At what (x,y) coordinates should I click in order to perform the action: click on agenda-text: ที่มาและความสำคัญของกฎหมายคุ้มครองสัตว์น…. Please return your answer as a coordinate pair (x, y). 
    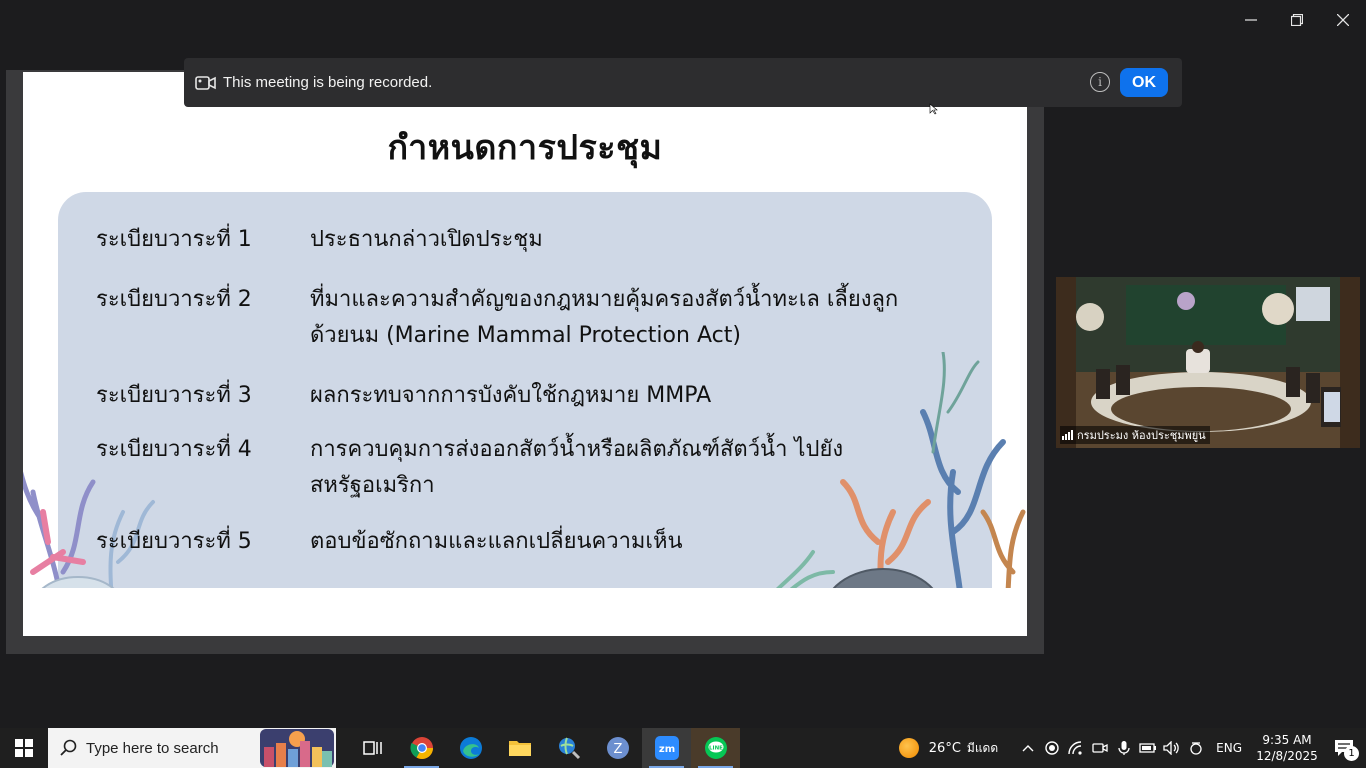
    Looking at the image, I should click on (604, 317).